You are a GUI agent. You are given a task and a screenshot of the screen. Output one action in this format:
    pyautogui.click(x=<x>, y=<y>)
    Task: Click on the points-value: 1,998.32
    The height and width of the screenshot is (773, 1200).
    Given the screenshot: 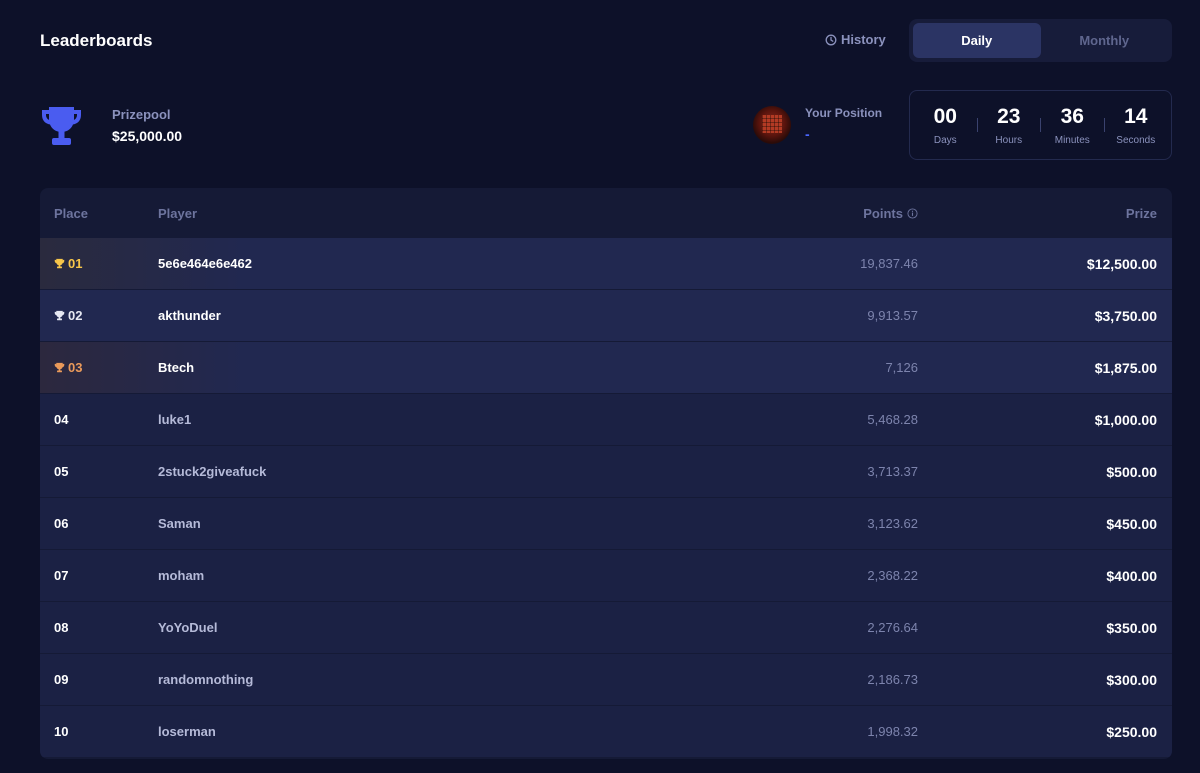 What is the action you would take?
    pyautogui.click(x=892, y=731)
    